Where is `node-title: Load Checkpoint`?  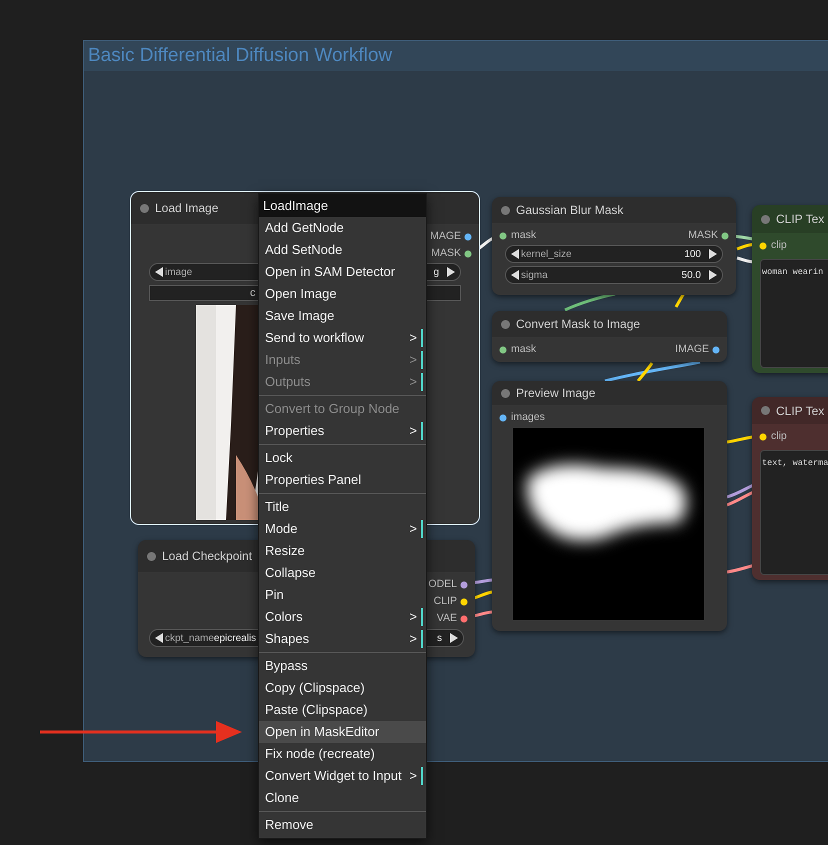 node-title: Load Checkpoint is located at coordinates (207, 556).